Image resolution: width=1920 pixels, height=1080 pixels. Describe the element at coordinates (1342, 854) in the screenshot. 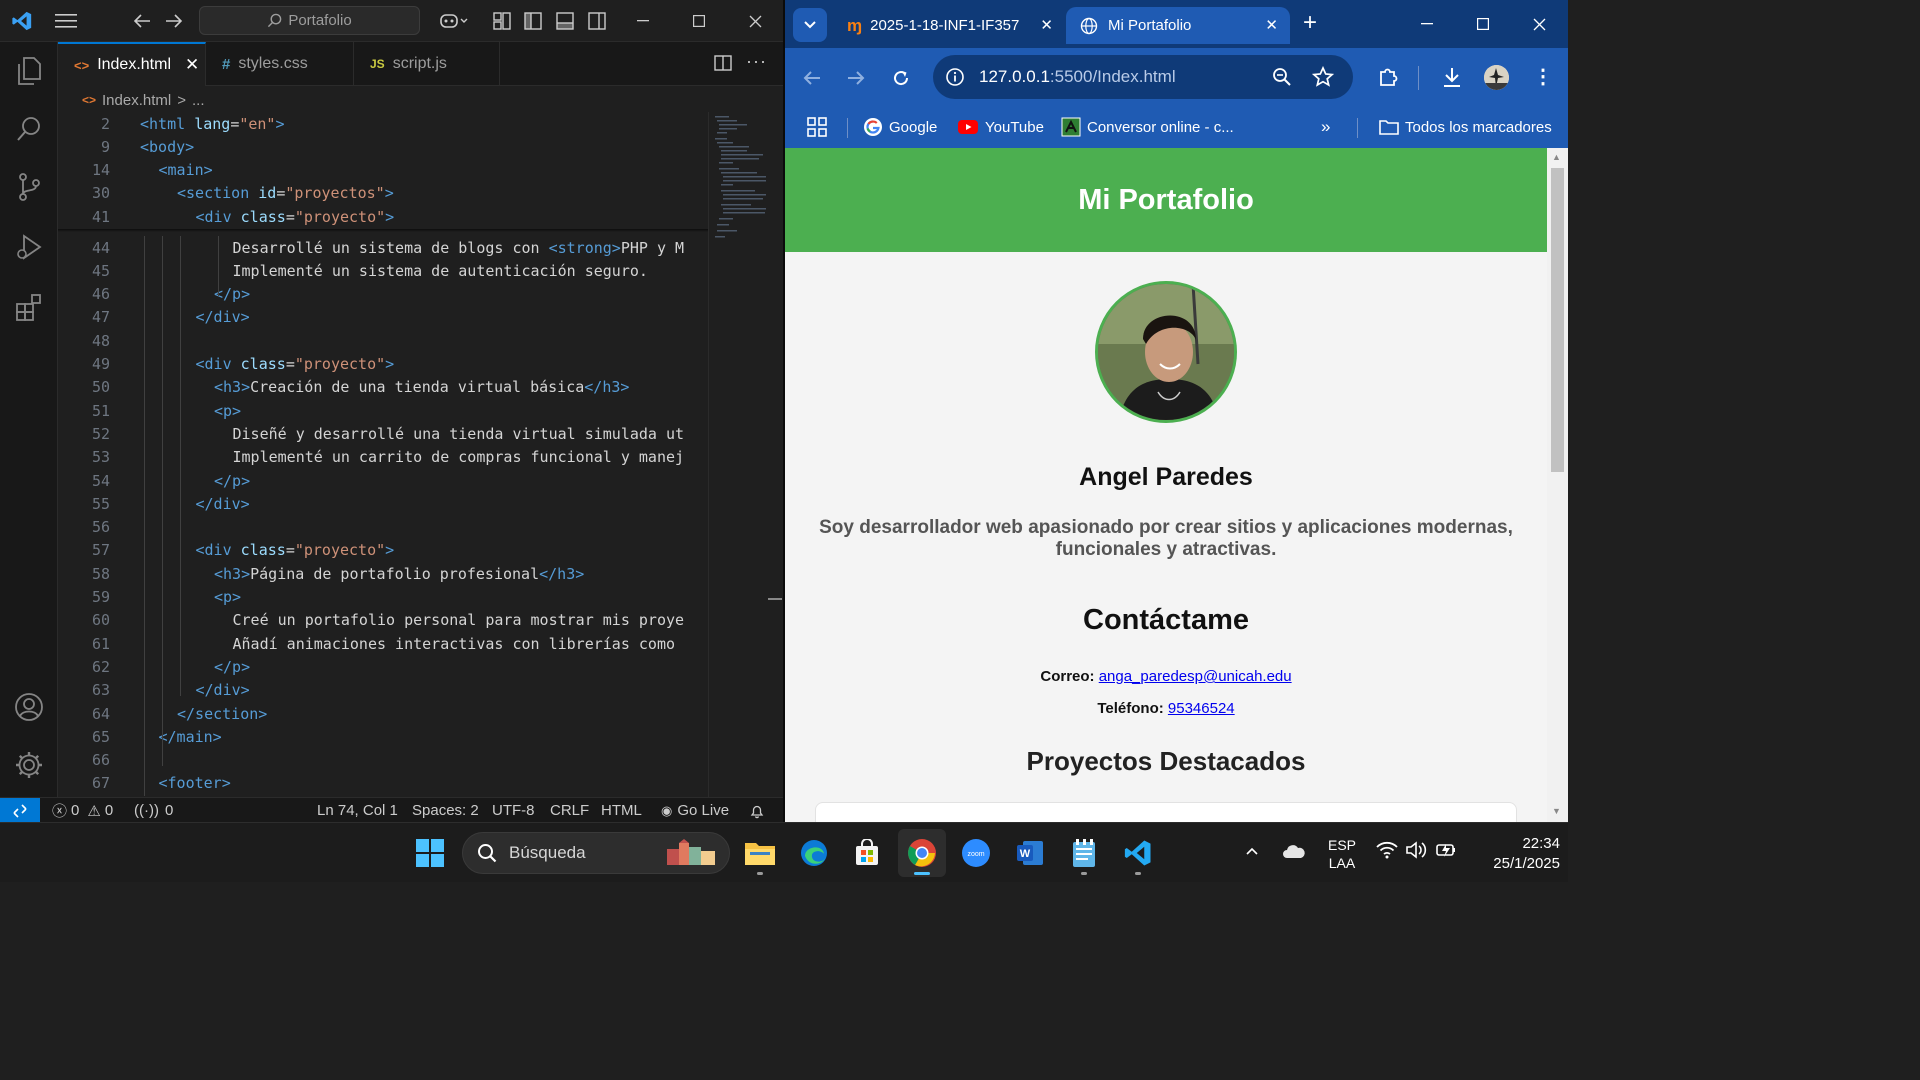

I see `input-language-indicator: ESP LAA` at that location.